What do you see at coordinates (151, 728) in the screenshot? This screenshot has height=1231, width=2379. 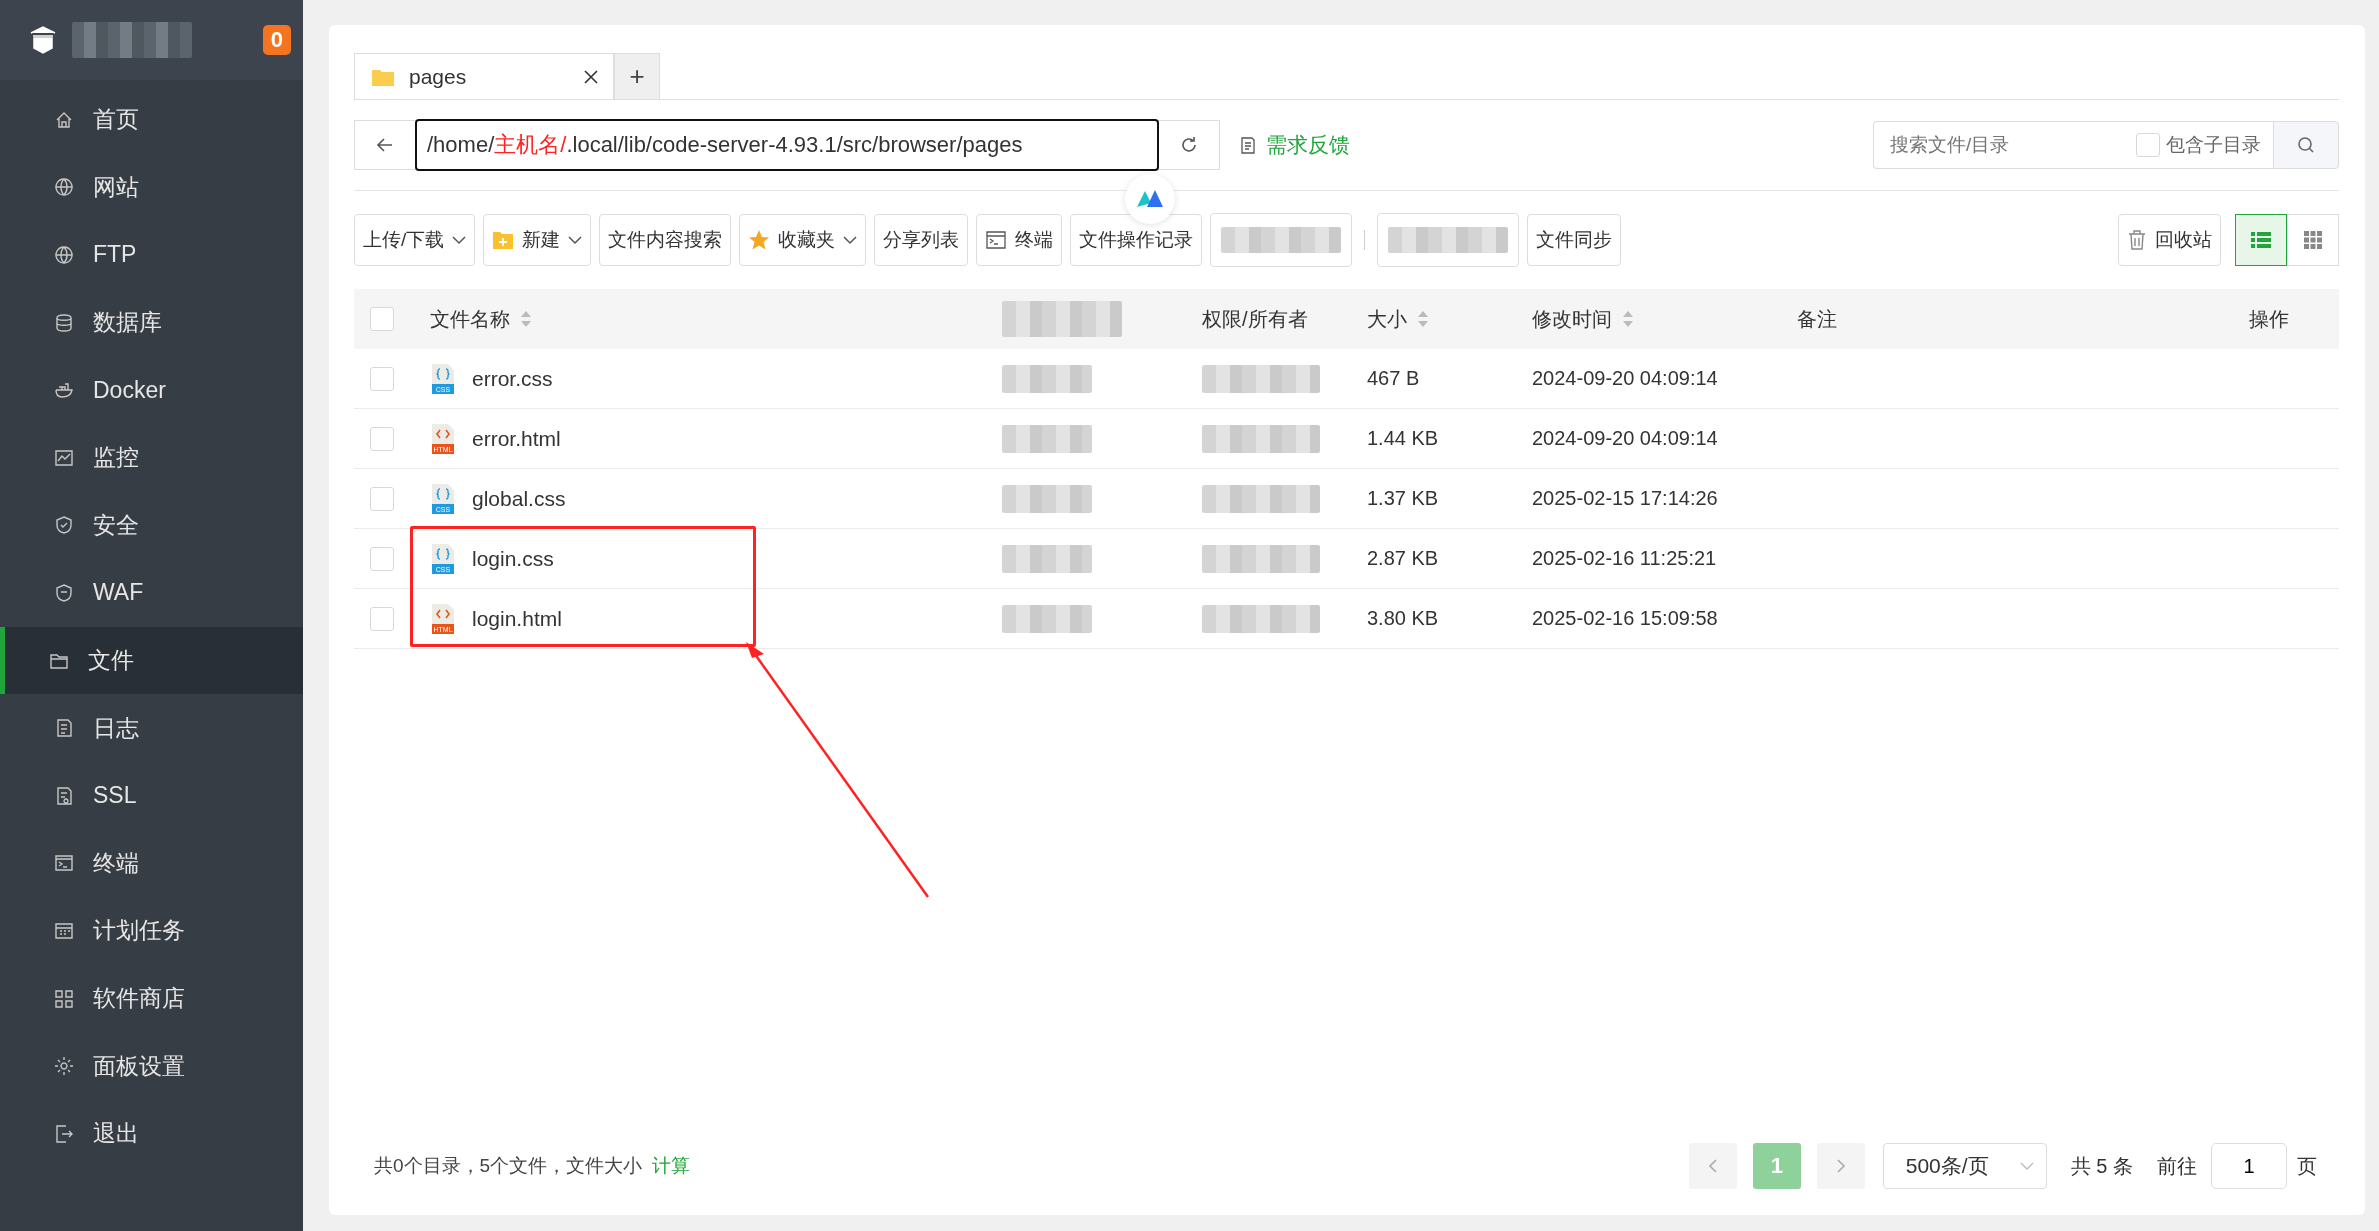 I see `sidebar-item: 日志` at bounding box center [151, 728].